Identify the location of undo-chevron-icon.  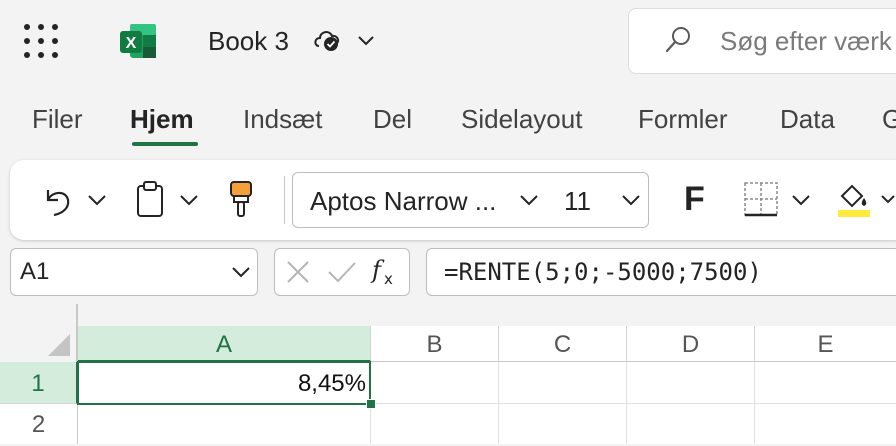
(97, 200).